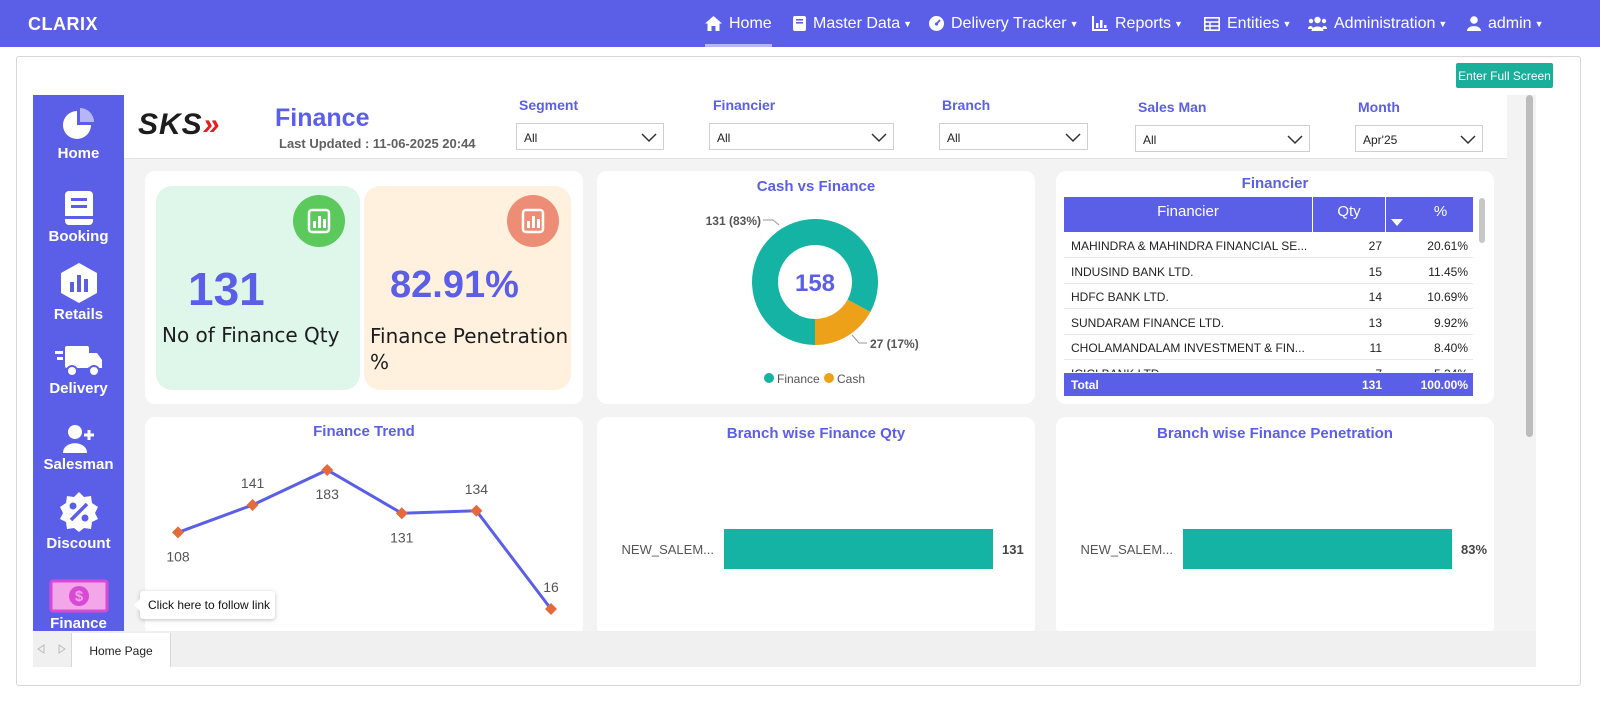  Describe the element at coordinates (1268, 367) in the screenshot. I see `table-row: ICICI BANK LTD. 7 5.34%` at that location.